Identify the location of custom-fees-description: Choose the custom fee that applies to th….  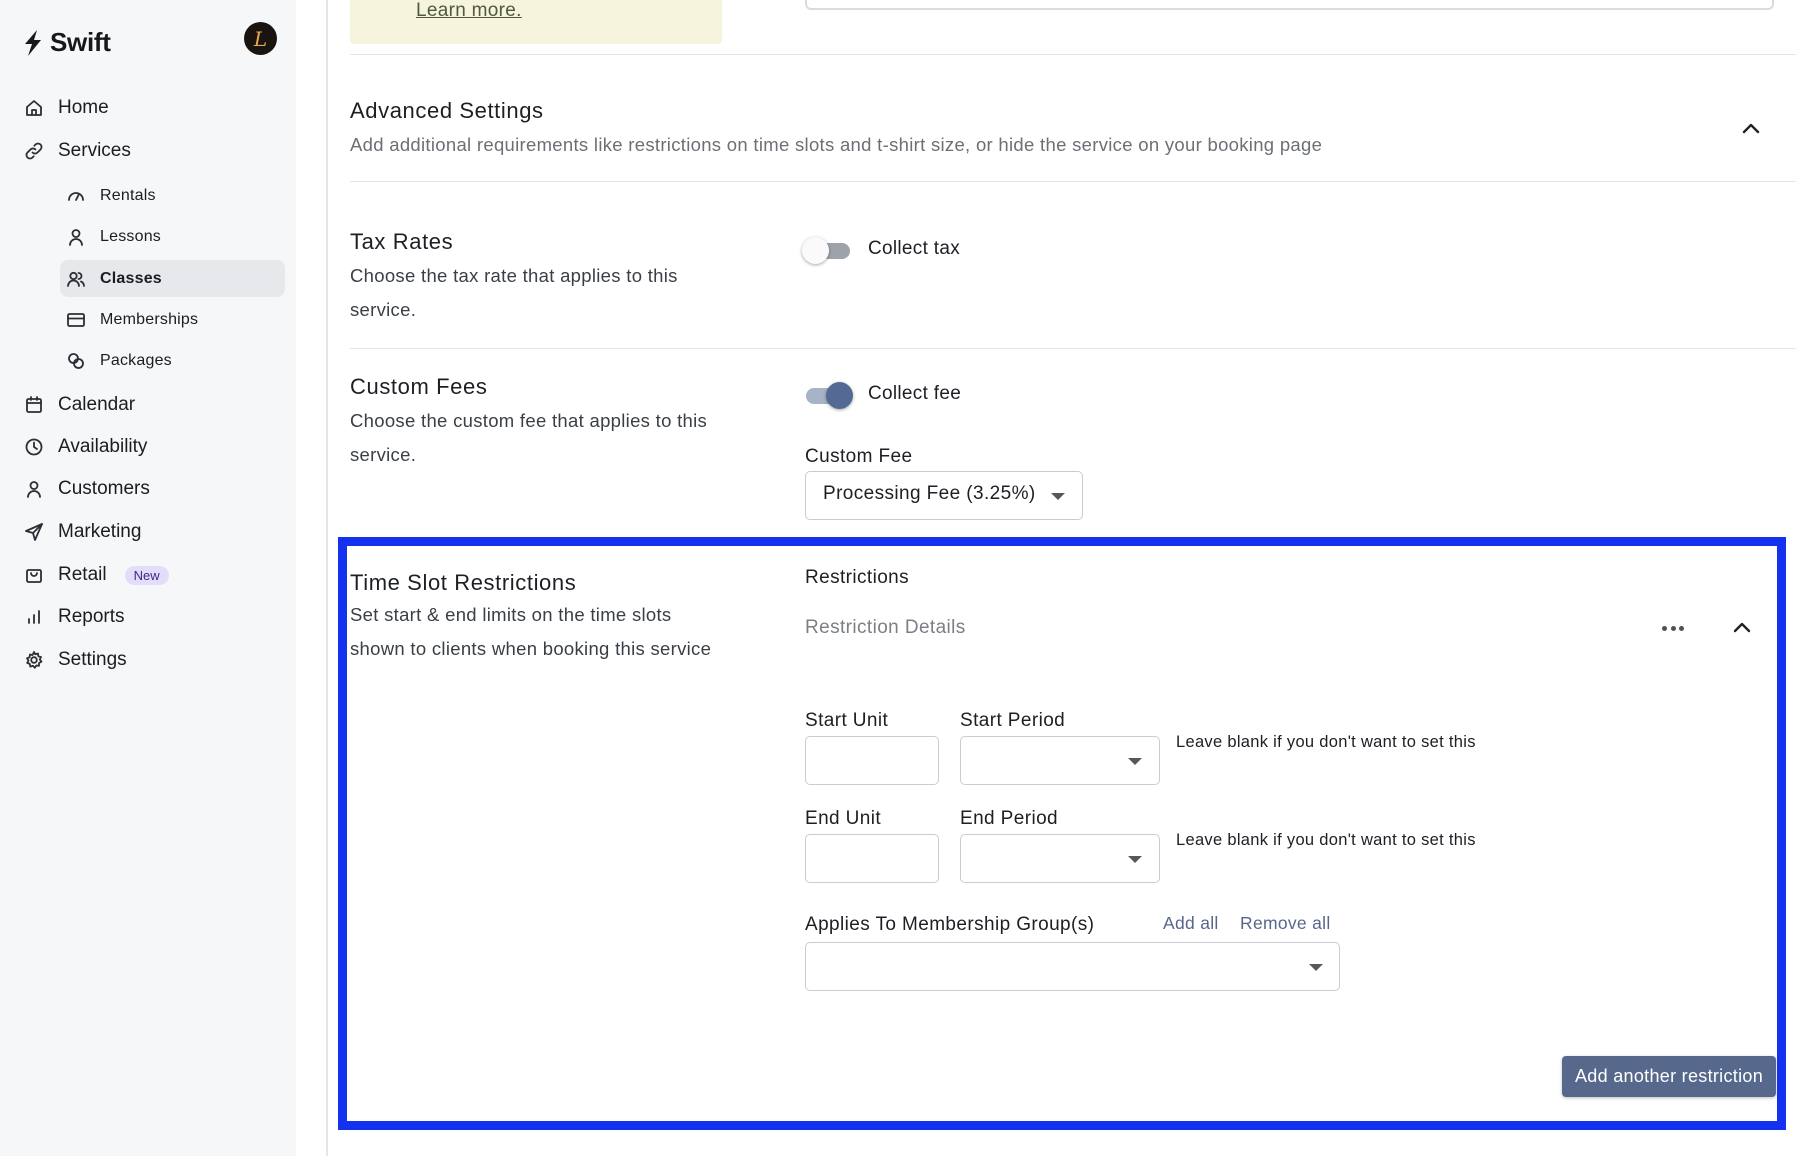
(528, 438).